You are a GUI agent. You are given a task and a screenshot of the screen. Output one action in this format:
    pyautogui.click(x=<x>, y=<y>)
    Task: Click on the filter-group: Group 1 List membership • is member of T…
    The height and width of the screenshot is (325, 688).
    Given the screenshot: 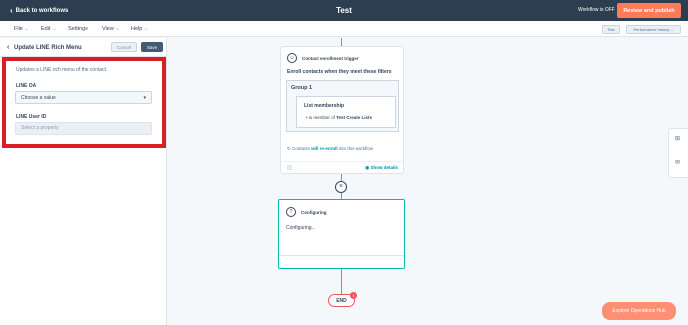 What is the action you would take?
    pyautogui.click(x=342, y=106)
    